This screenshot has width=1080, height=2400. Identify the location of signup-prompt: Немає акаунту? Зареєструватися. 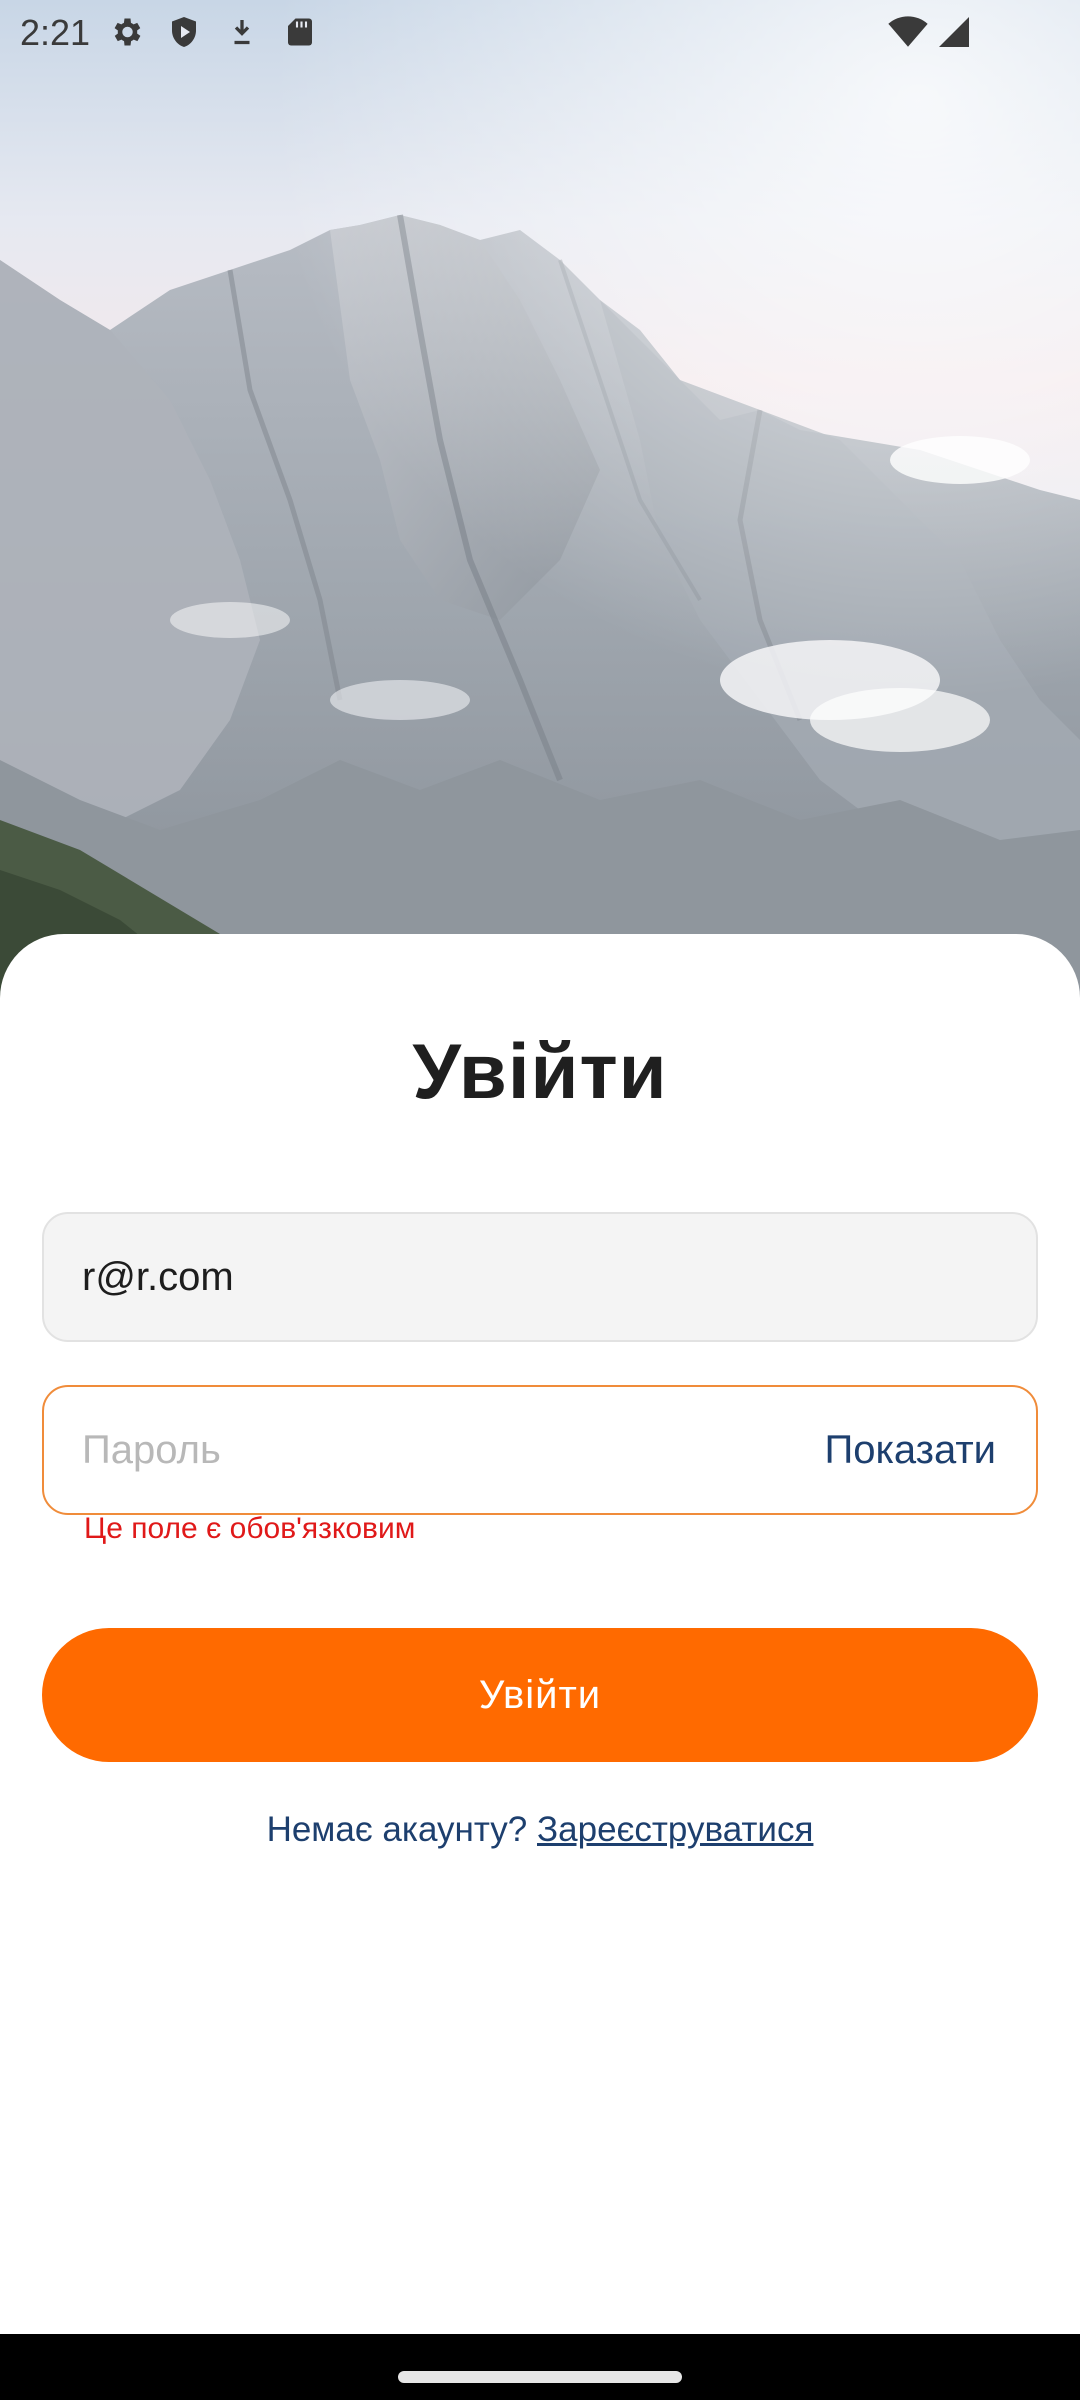
(540, 1830).